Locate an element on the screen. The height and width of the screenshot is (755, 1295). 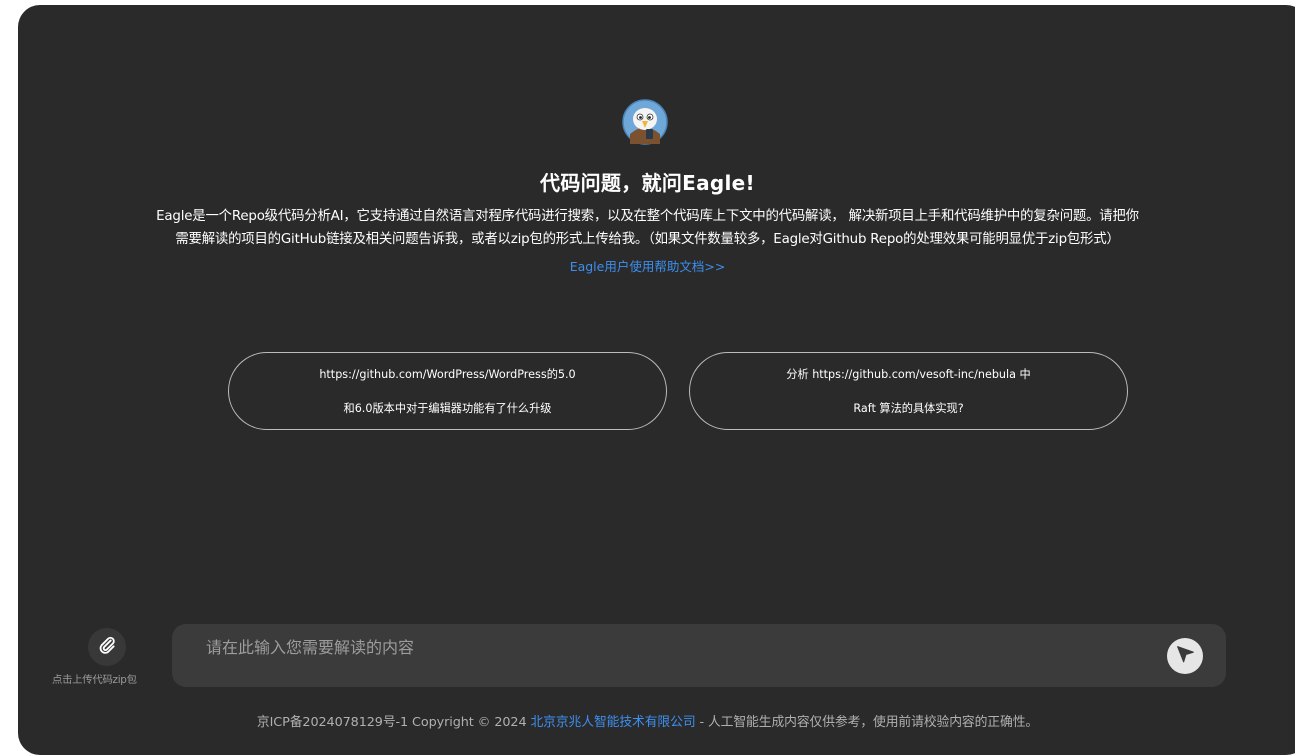
paperclip-icon is located at coordinates (107, 647).